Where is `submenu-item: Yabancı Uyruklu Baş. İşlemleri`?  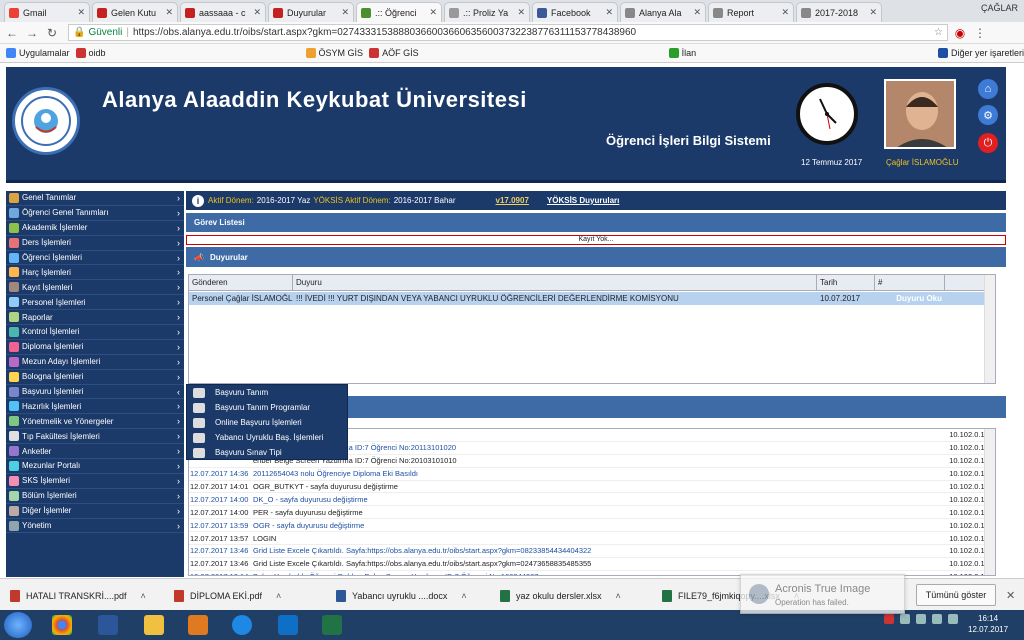 submenu-item: Yabancı Uyruklu Baş. İşlemleri is located at coordinates (267, 437).